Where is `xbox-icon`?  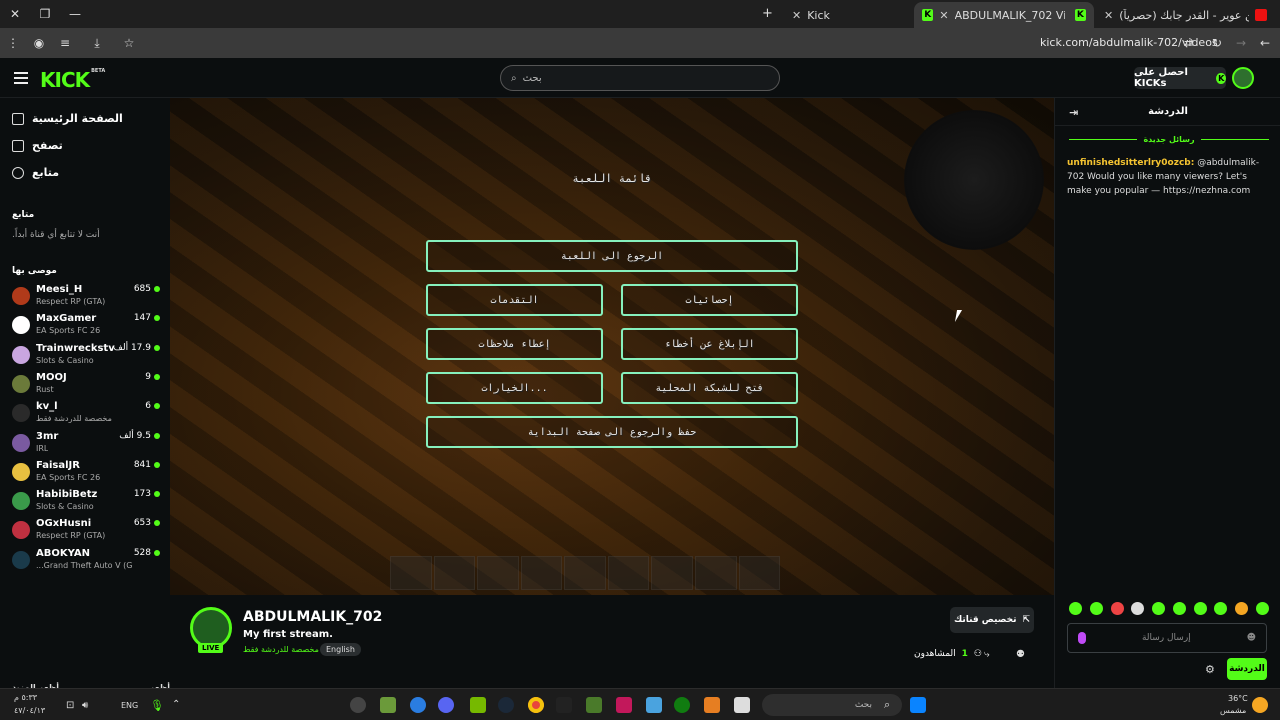 xbox-icon is located at coordinates (682, 705).